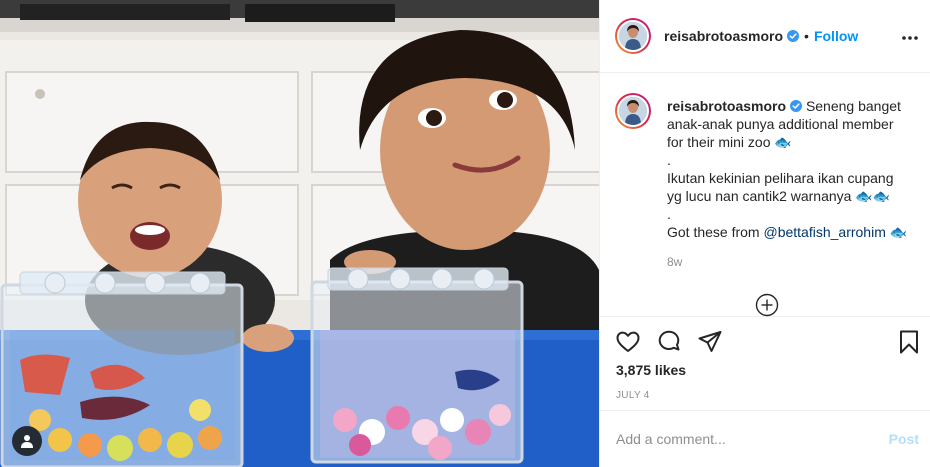 The height and width of the screenshot is (467, 930). I want to click on avatar, so click(633, 36).